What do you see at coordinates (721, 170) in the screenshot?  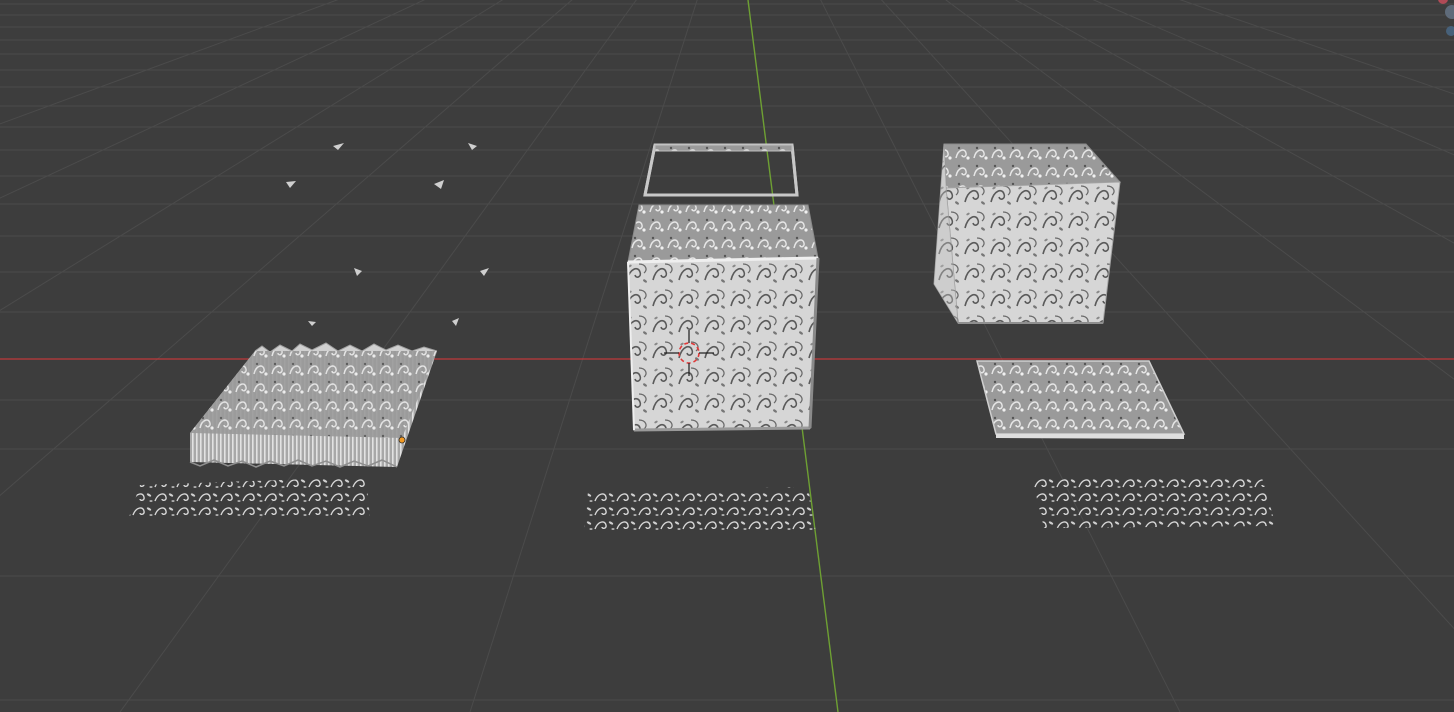 I see `cube-lid-frame` at bounding box center [721, 170].